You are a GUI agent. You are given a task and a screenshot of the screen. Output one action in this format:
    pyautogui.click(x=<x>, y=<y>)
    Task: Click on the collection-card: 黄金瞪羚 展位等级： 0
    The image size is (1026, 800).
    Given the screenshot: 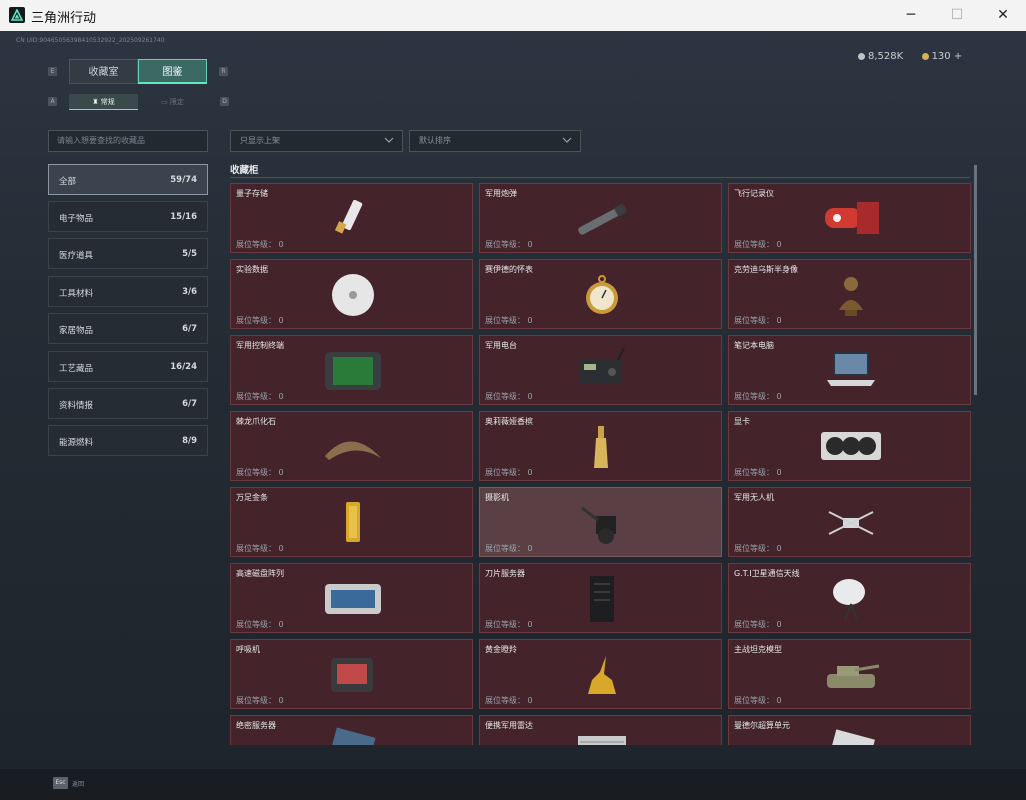 What is the action you would take?
    pyautogui.click(x=600, y=674)
    